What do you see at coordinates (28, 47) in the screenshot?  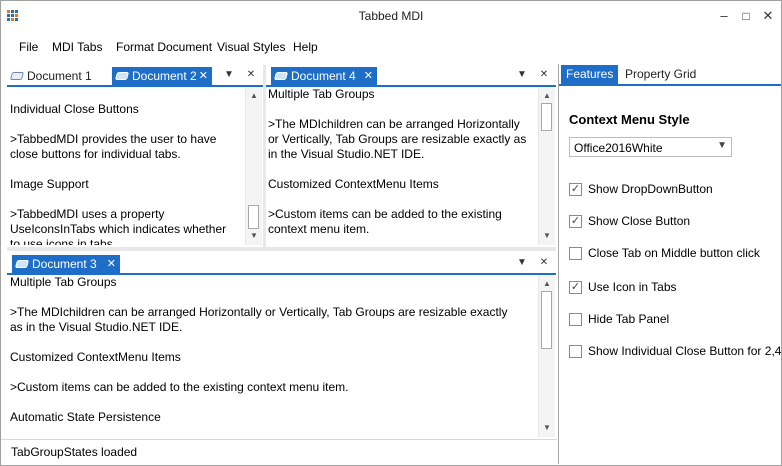 I see `menu-file: File` at bounding box center [28, 47].